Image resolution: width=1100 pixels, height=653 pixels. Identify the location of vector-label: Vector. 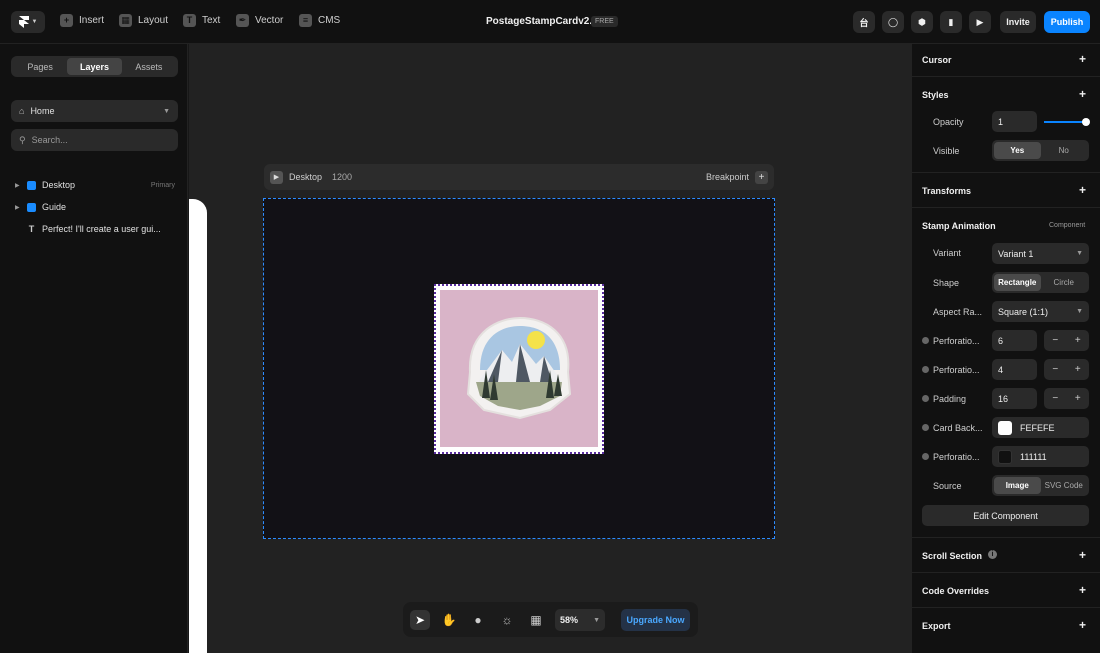
(269, 20).